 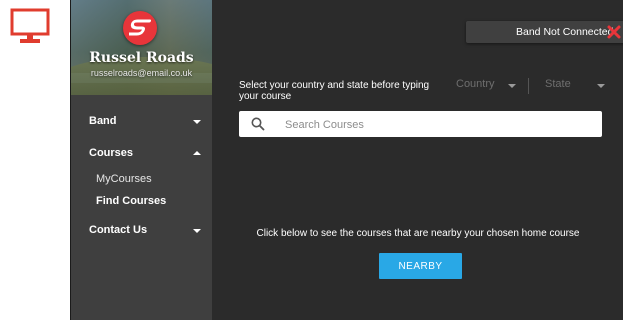 I want to click on profile-name: Russel Roads, so click(x=141, y=58).